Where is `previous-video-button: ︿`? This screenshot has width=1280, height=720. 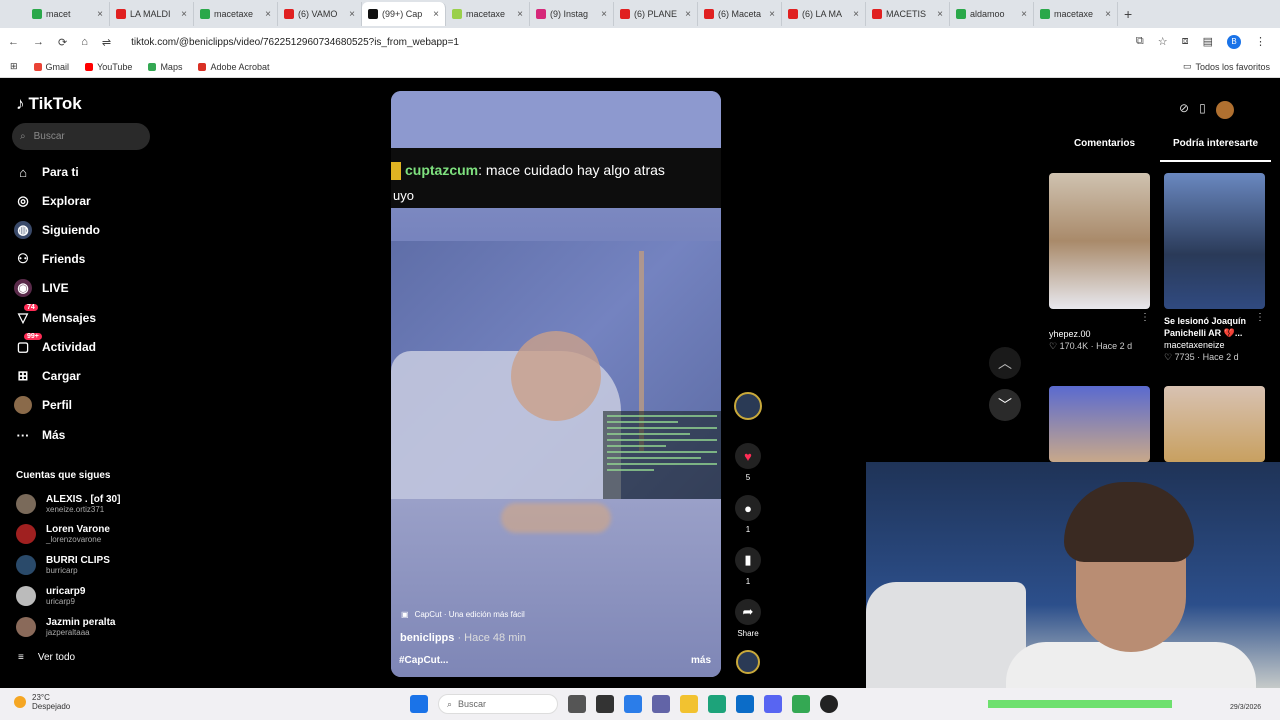
previous-video-button: ︿ is located at coordinates (1005, 363).